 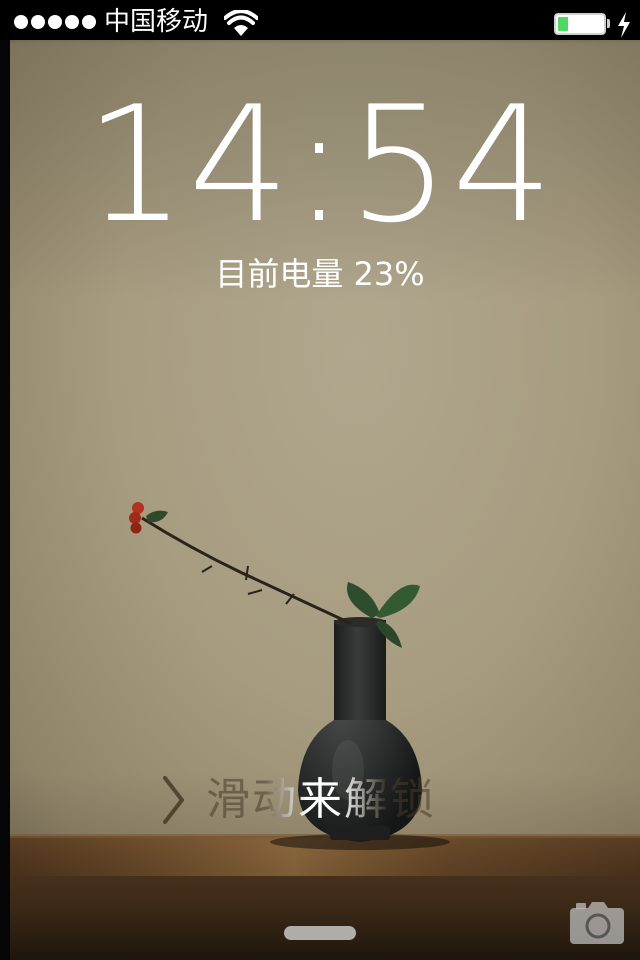 I want to click on charging-bolt-icon, so click(x=624, y=25).